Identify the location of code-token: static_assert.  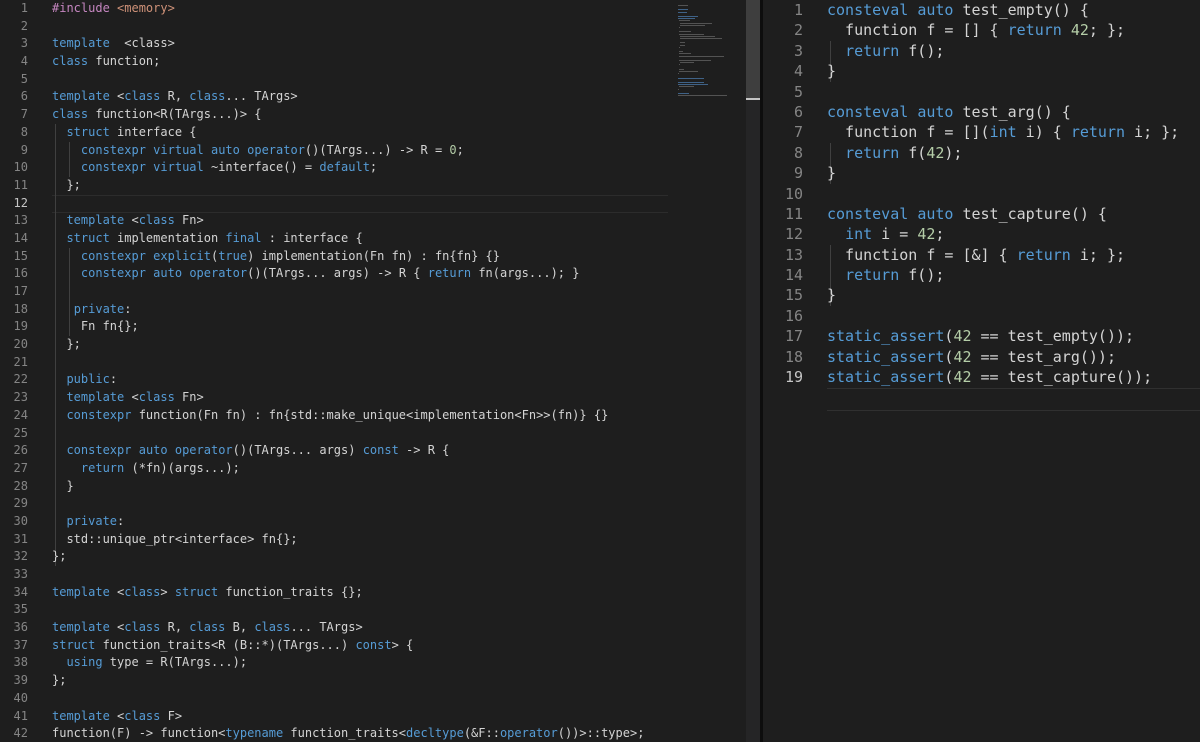
(886, 377).